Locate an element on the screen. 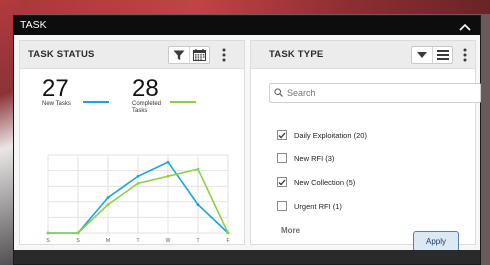  widget-titlebar: TASK is located at coordinates (247, 25).